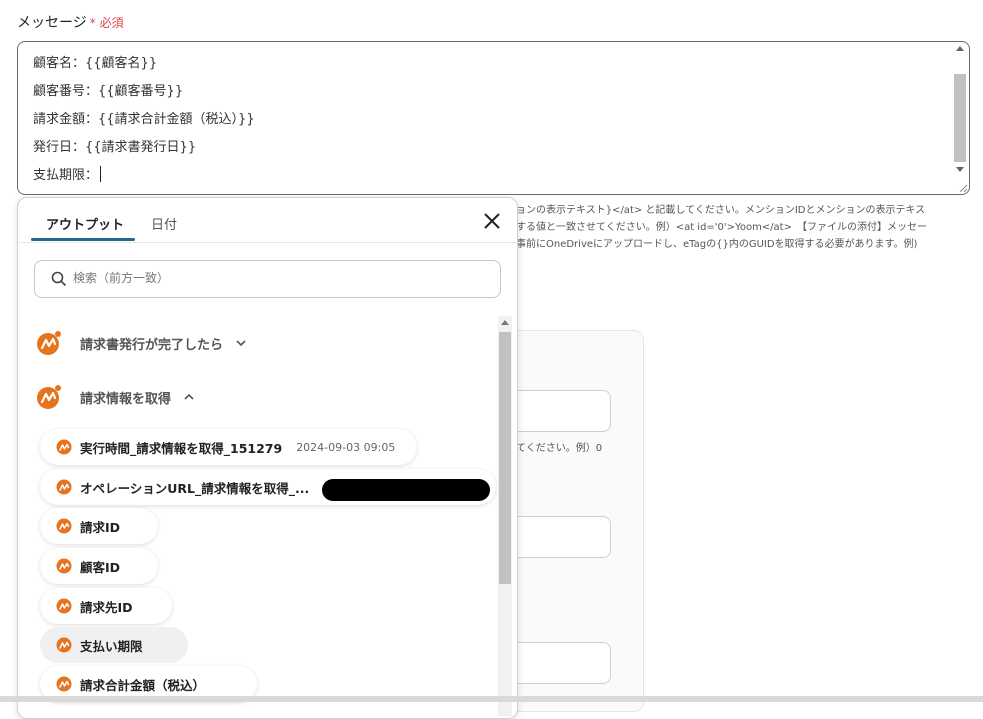 Image resolution: width=983 pixels, height=719 pixels. Describe the element at coordinates (491, 699) in the screenshot. I see `window-bottom-edge` at that location.